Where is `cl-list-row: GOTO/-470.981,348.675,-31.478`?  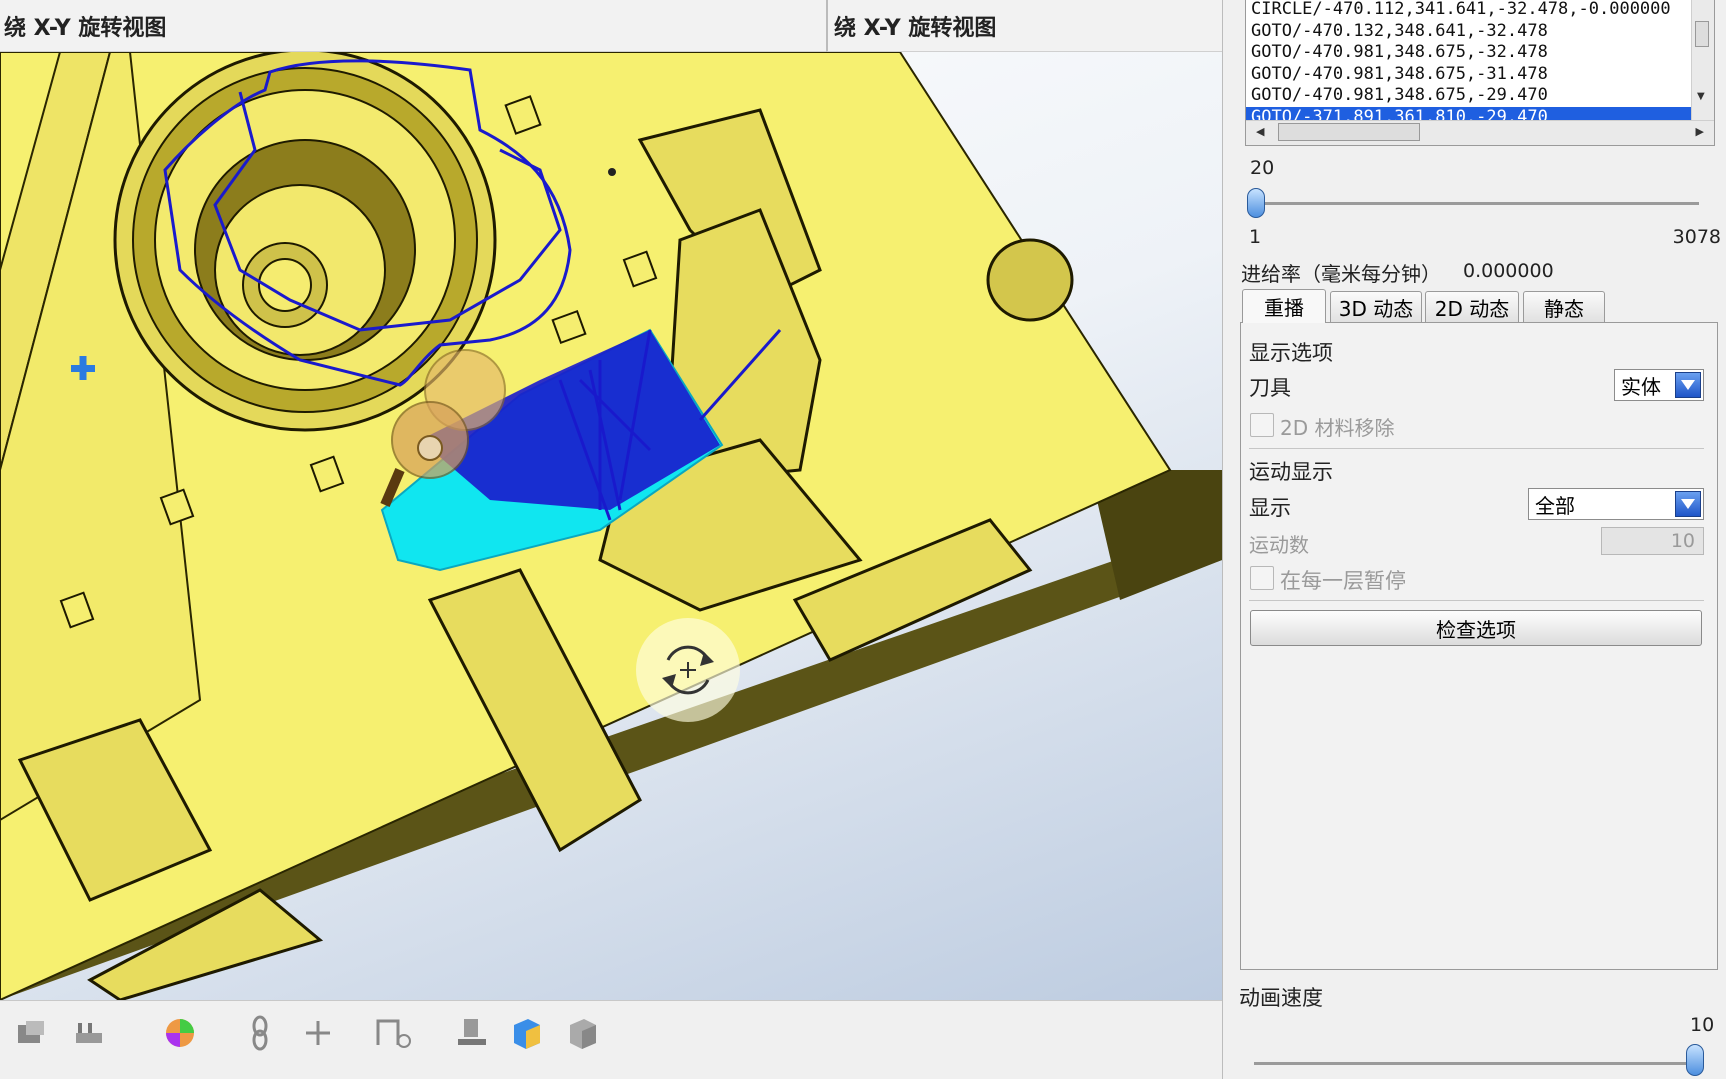
cl-list-row: GOTO/-470.981,348.675,-31.478 is located at coordinates (1480, 75).